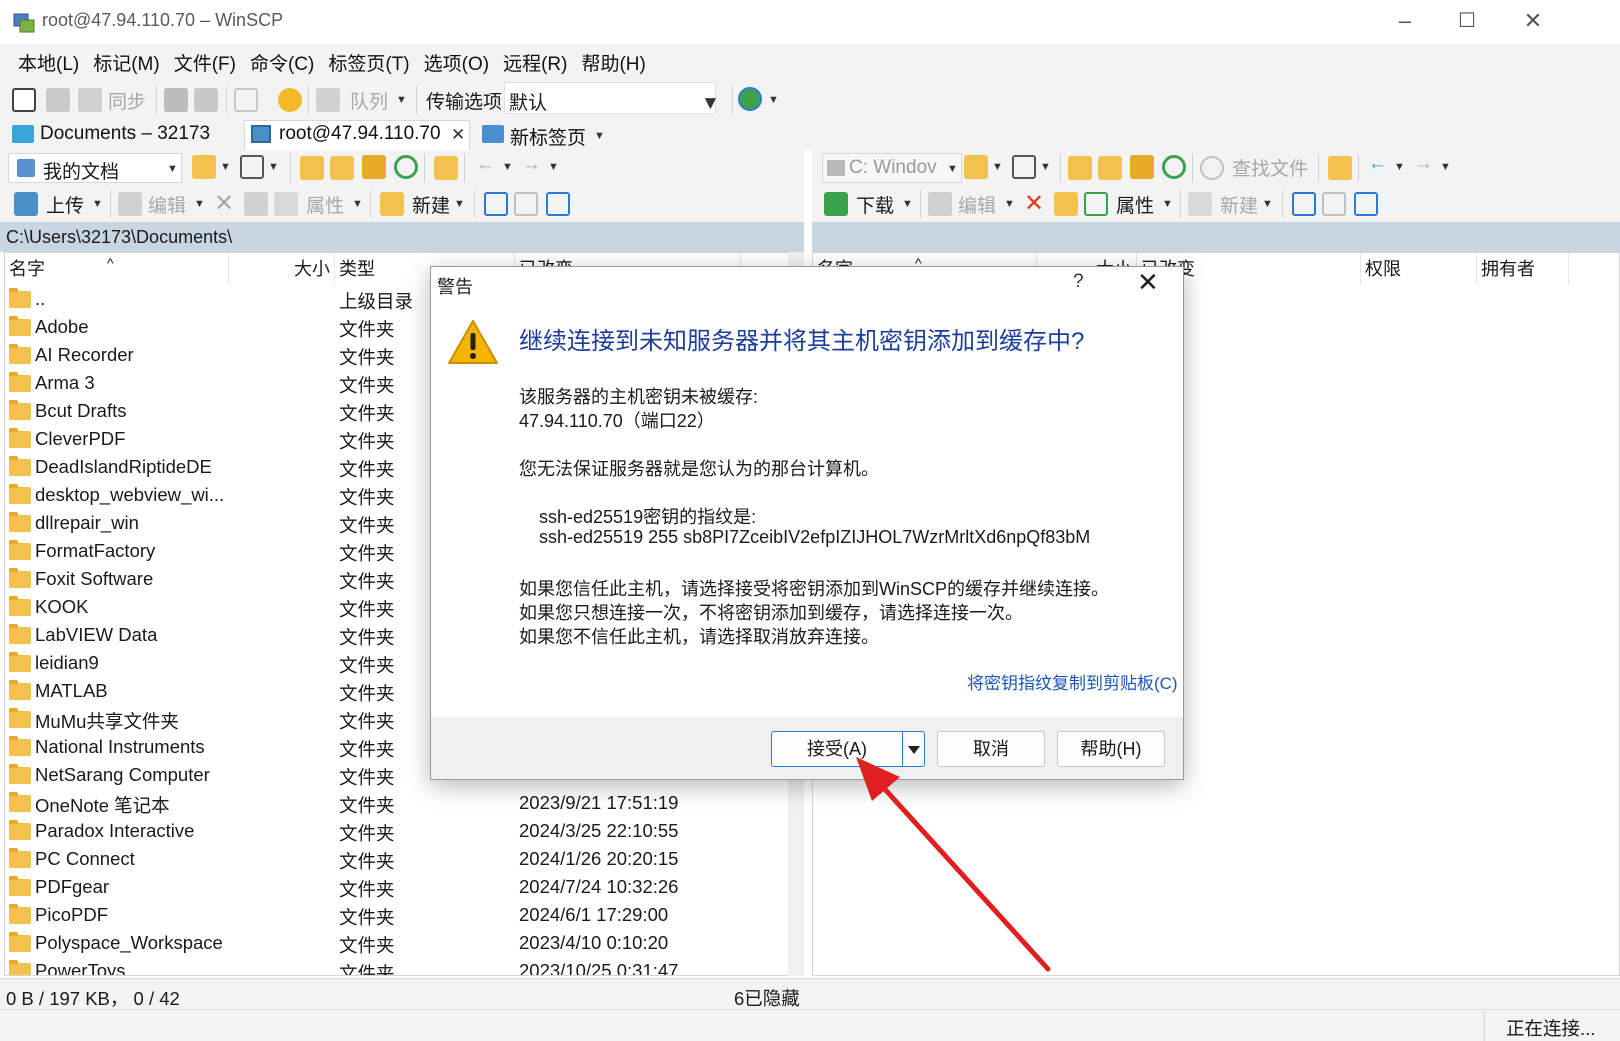 The height and width of the screenshot is (1041, 1620). I want to click on find-files-icon, so click(1212, 168).